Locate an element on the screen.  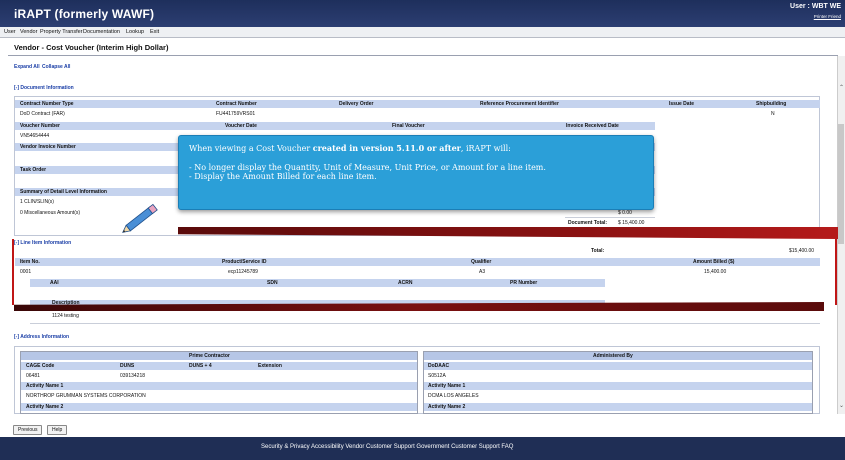
line-divider is located at coordinates (425, 323).